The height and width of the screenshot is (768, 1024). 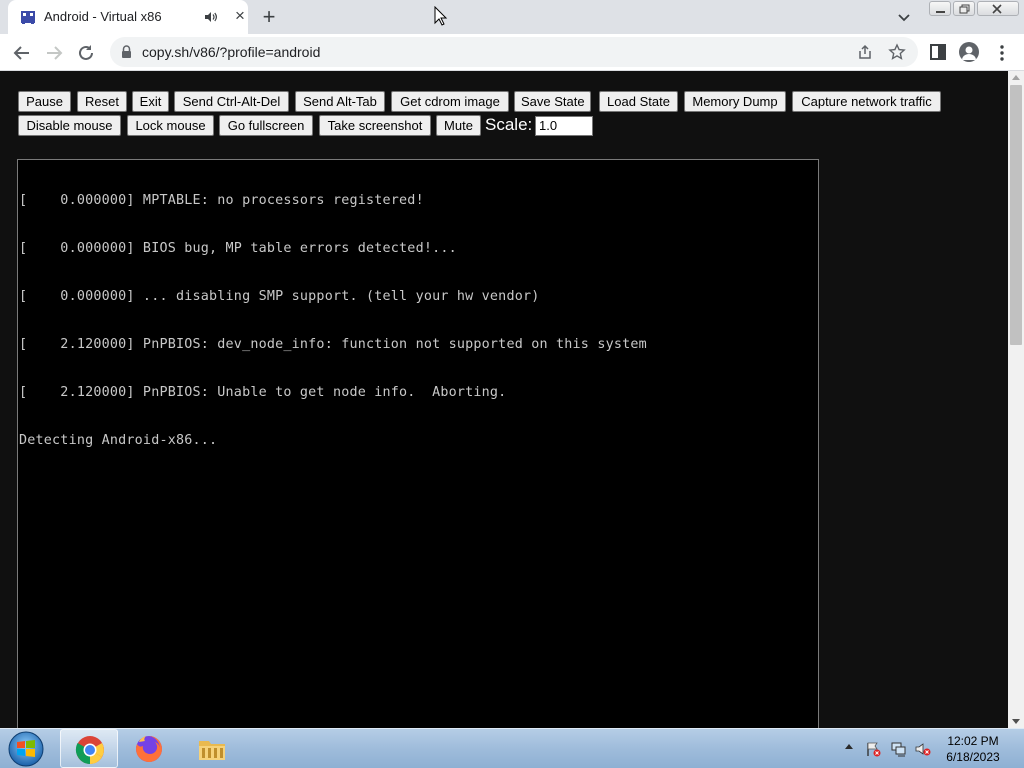 I want to click on system-clock: 12:02 PM 6/18/2023, so click(x=973, y=749).